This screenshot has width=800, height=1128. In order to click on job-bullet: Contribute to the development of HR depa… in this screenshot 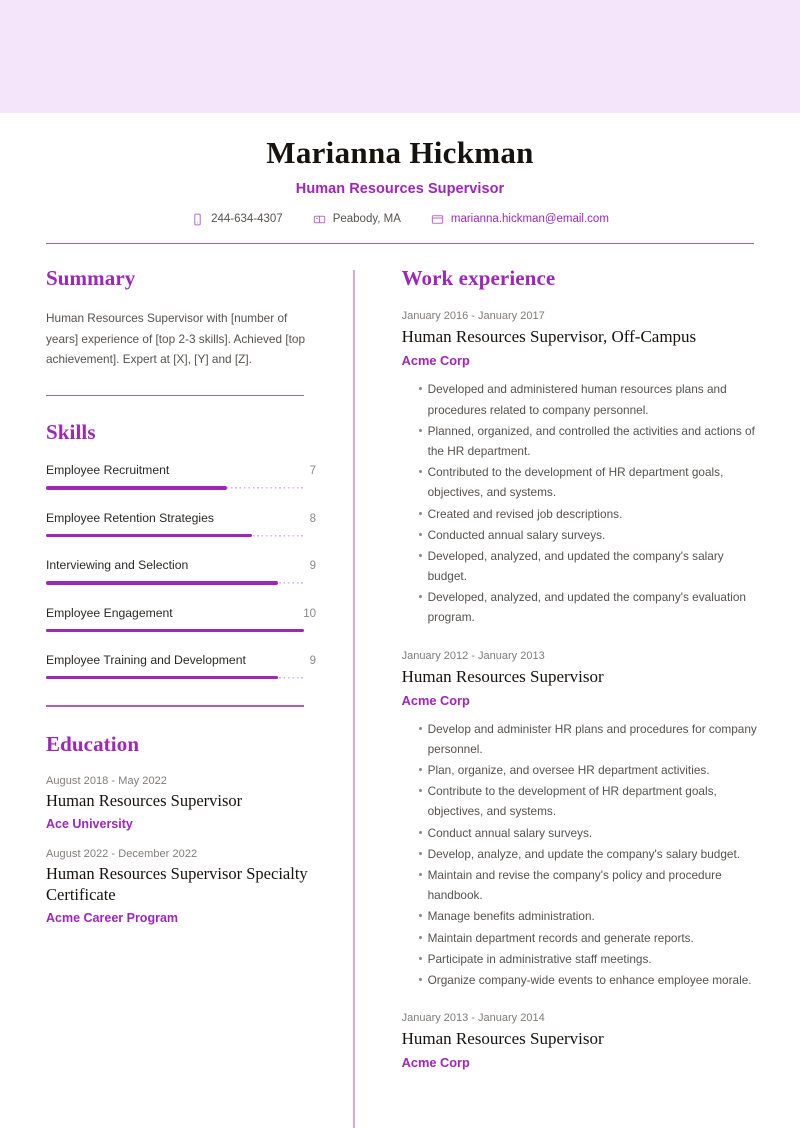, I will do `click(589, 801)`.